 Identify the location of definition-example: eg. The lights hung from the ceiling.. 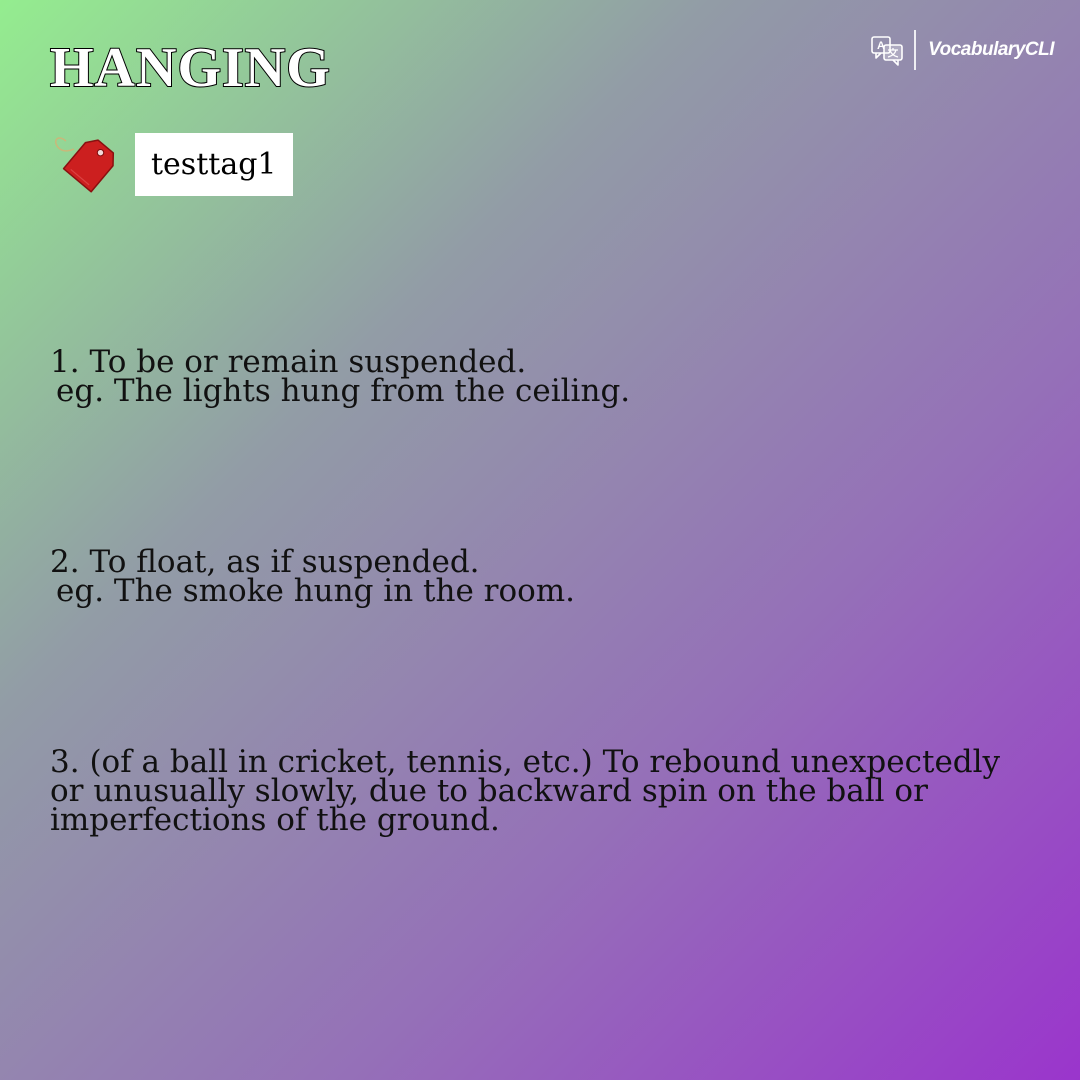
(343, 391).